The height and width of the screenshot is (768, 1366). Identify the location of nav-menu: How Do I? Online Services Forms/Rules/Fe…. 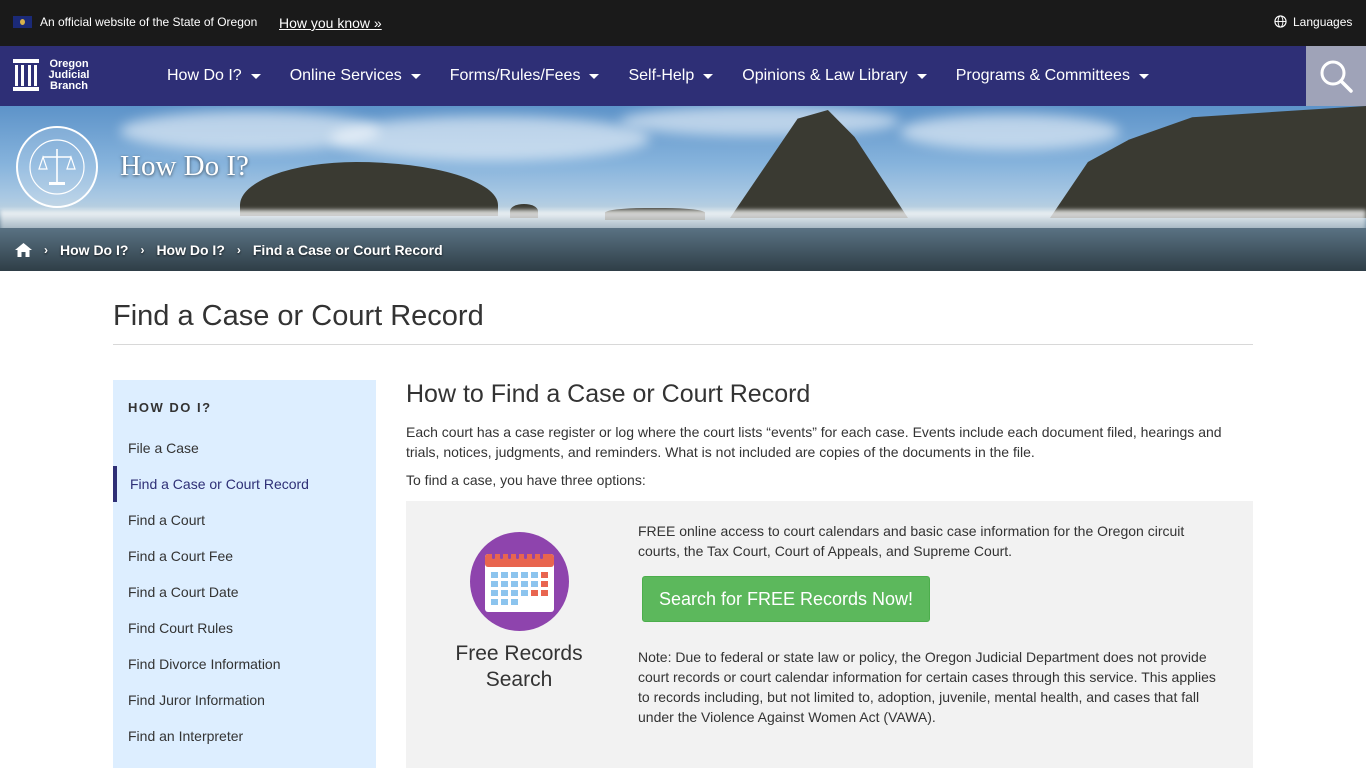
(672, 76).